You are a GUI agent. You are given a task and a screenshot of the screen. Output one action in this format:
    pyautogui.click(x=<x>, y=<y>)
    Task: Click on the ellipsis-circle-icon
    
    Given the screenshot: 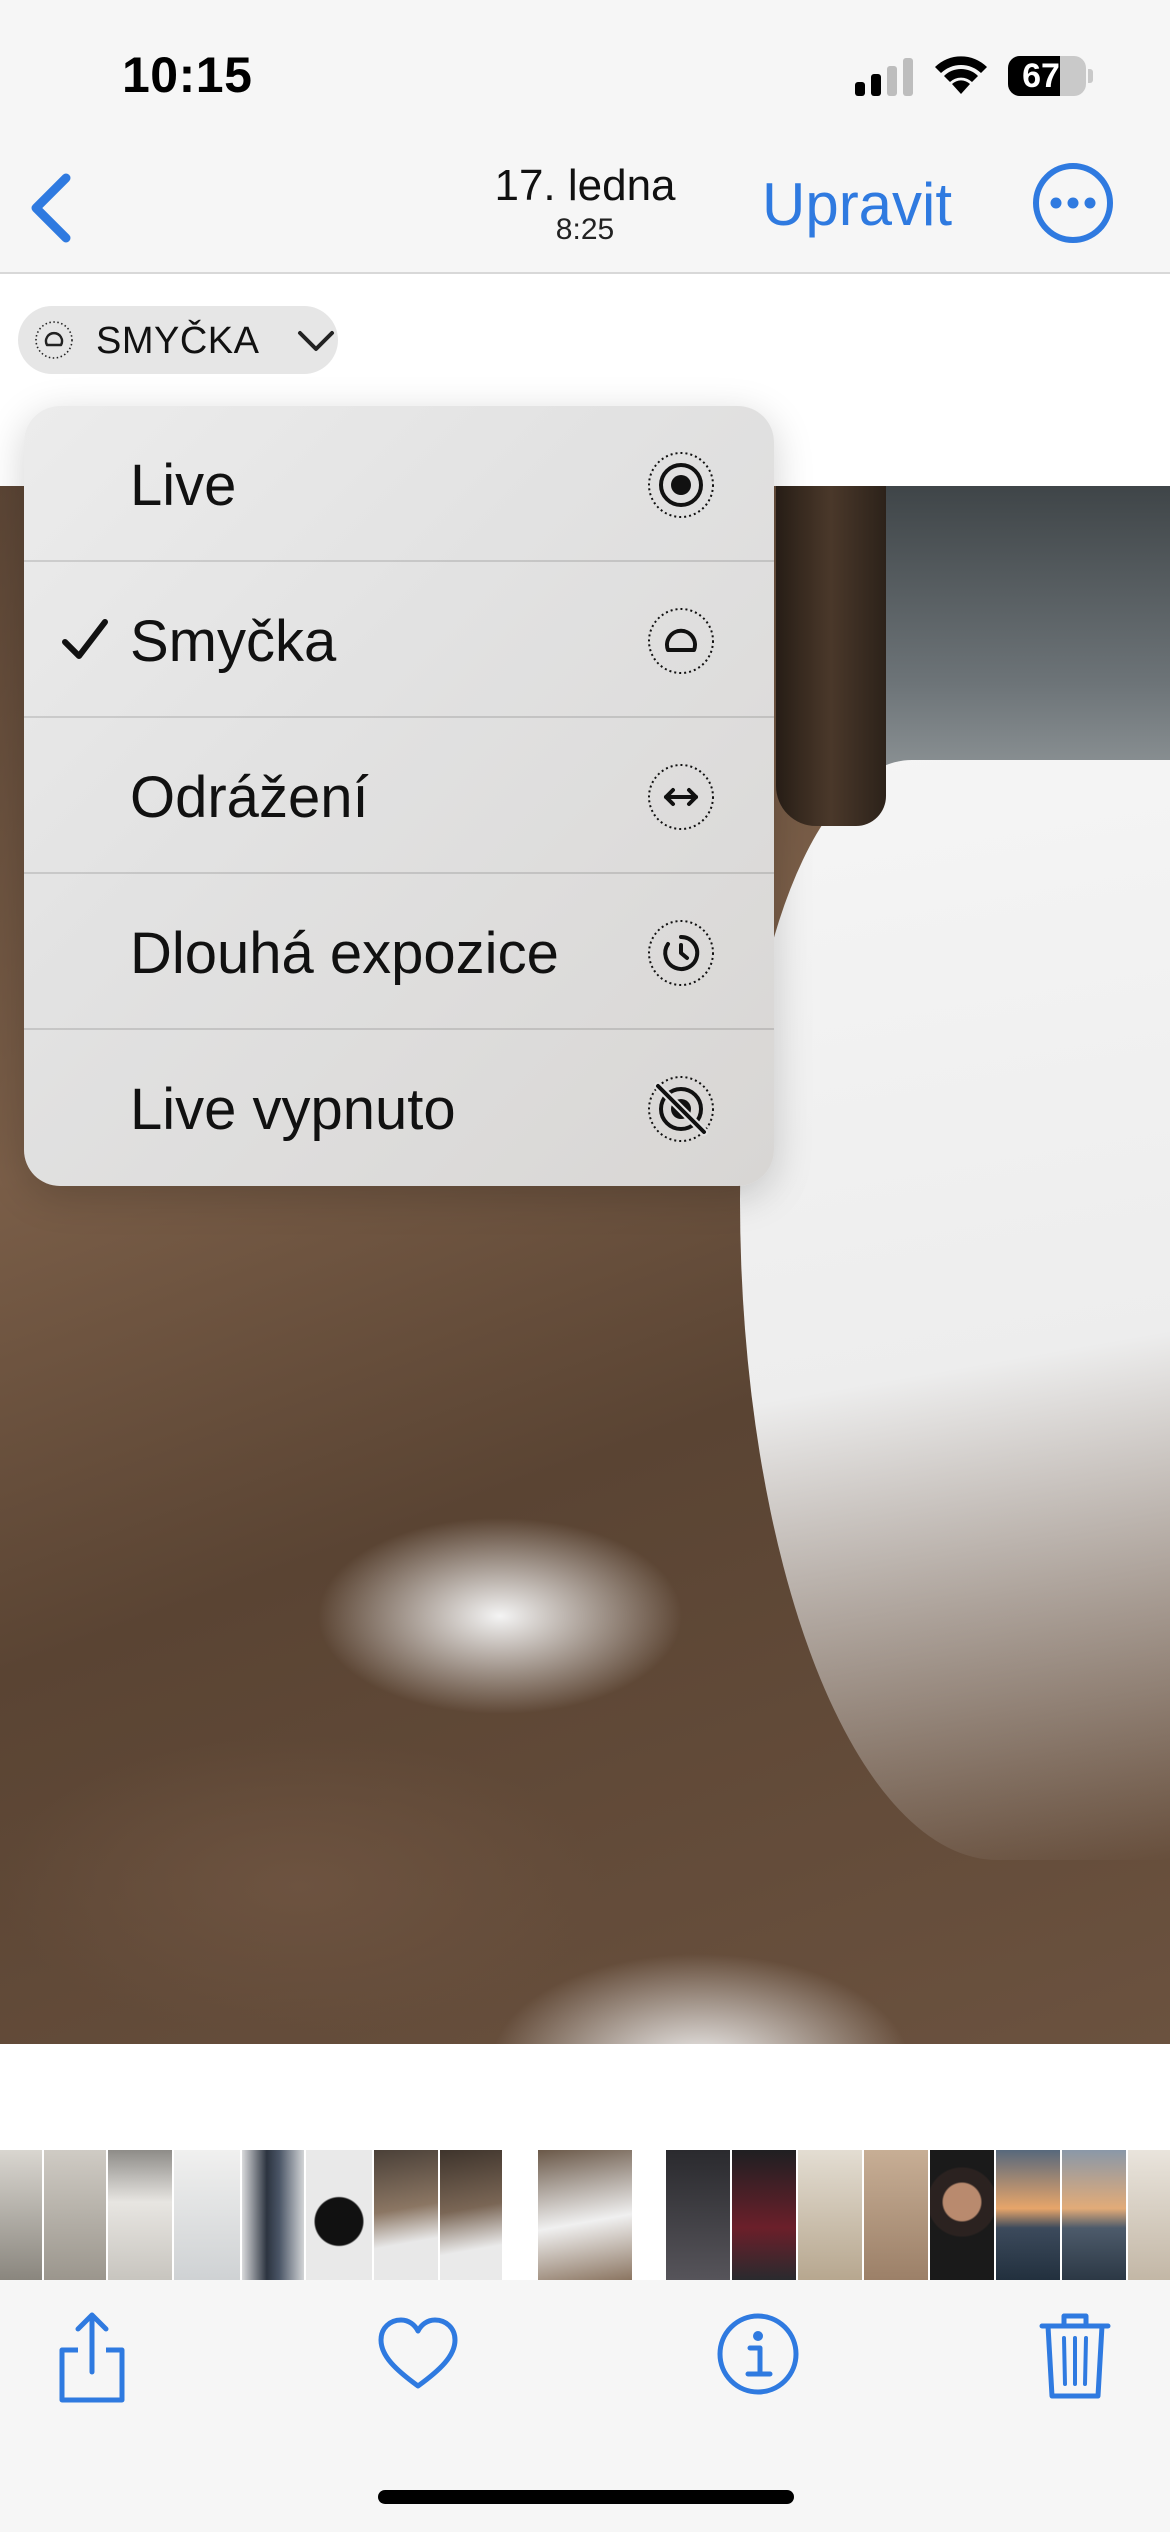 What is the action you would take?
    pyautogui.click(x=1073, y=203)
    